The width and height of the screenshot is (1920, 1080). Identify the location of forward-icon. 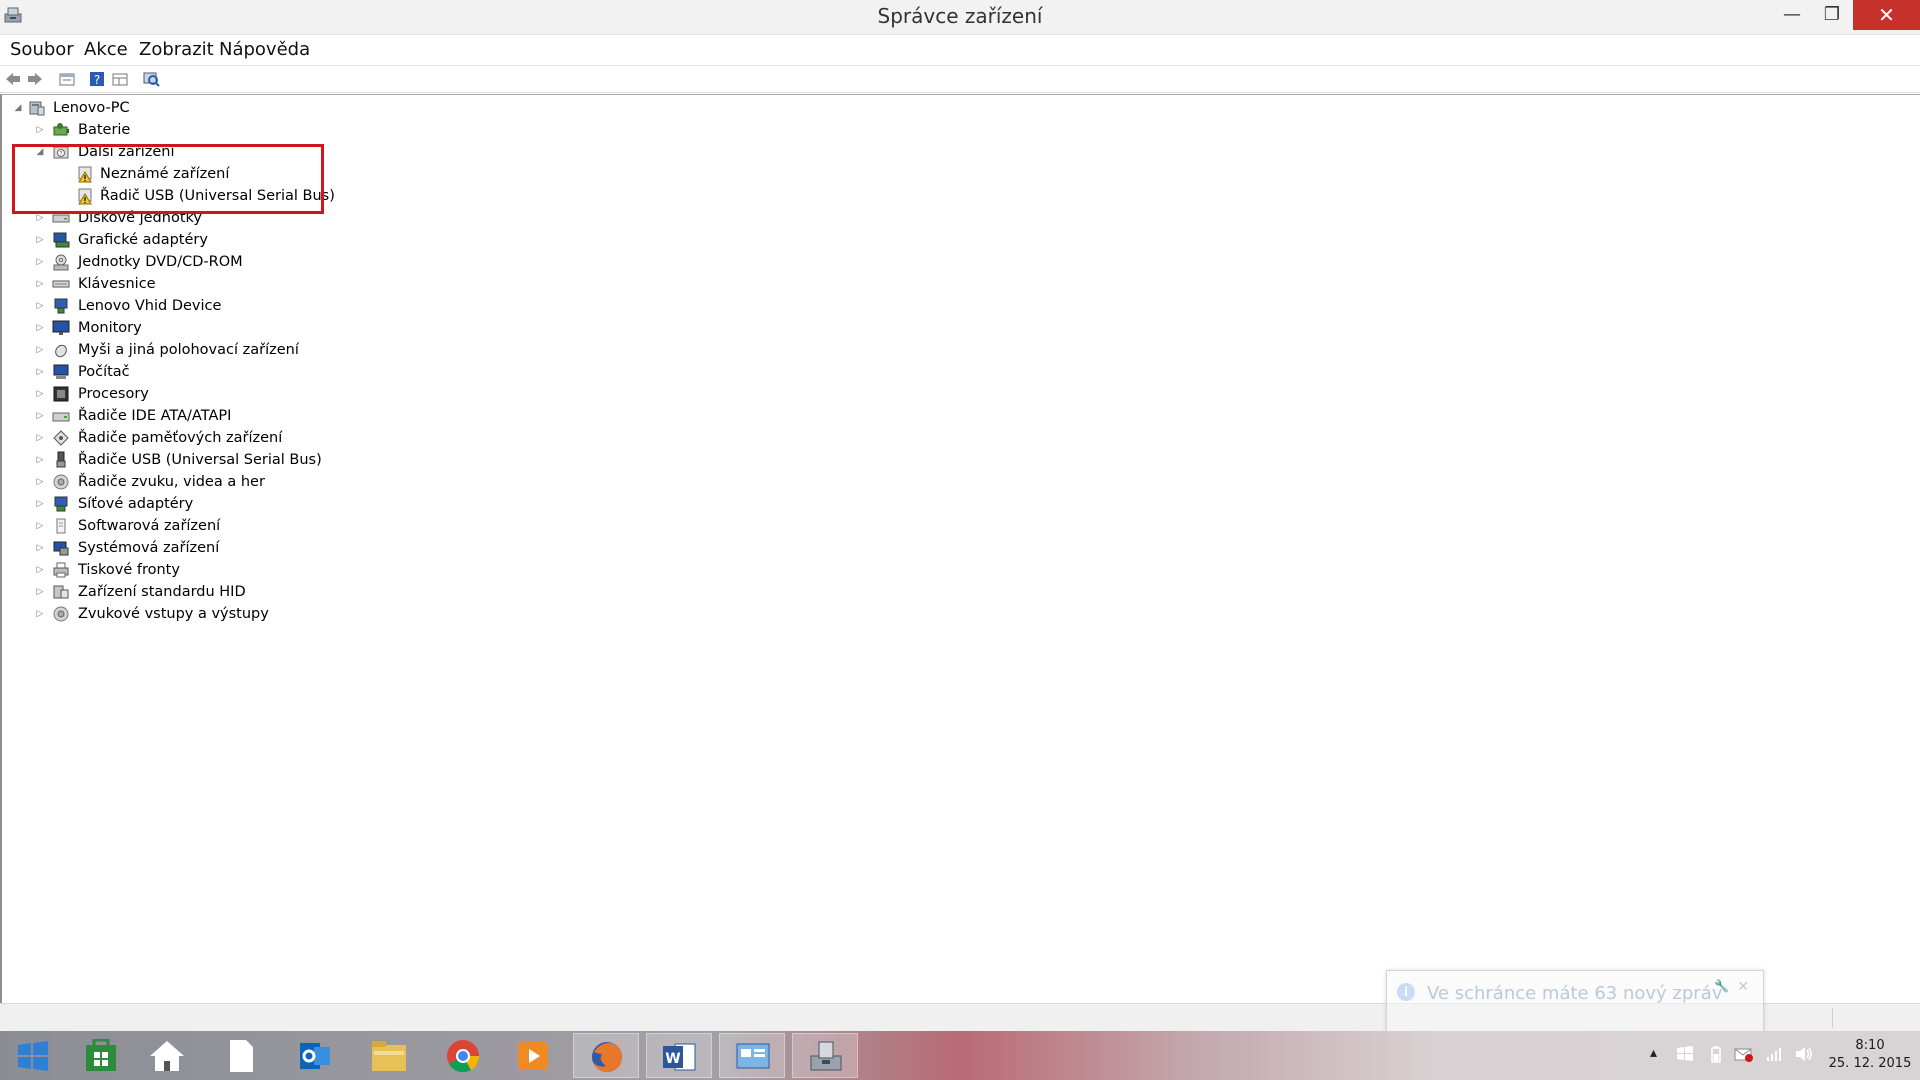
(35, 79).